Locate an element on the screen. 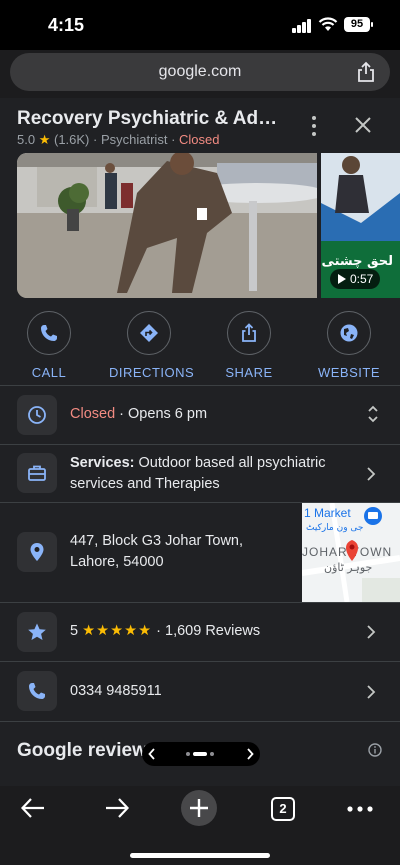 This screenshot has width=400, height=865. divider is located at coordinates (200, 721).